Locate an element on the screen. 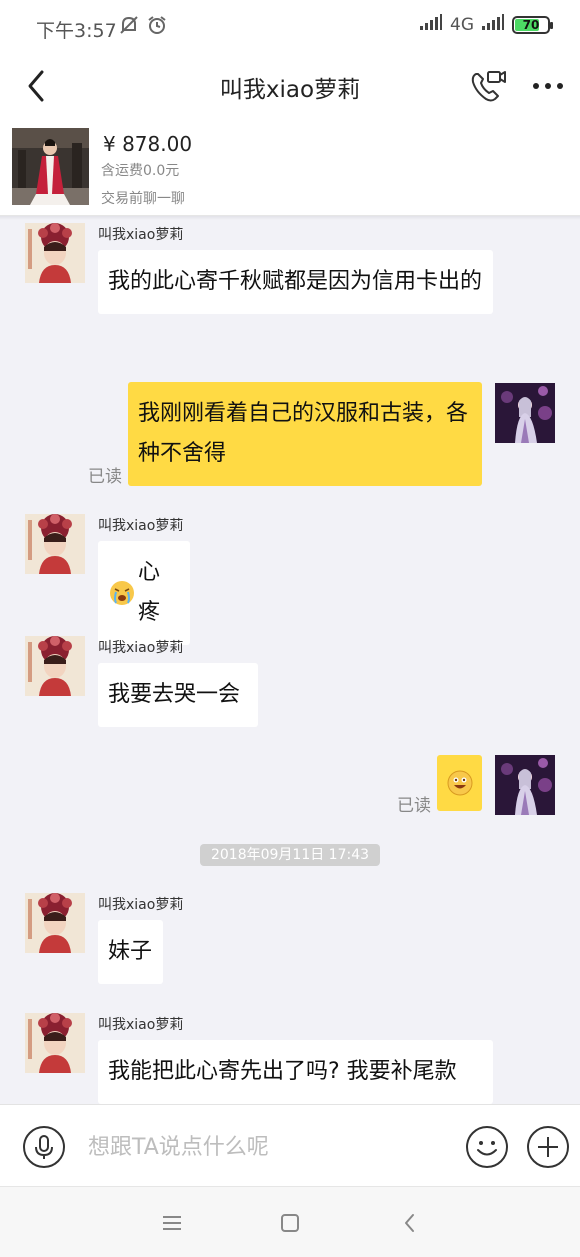 The height and width of the screenshot is (1257, 580). menu-icon is located at coordinates (172, 1223).